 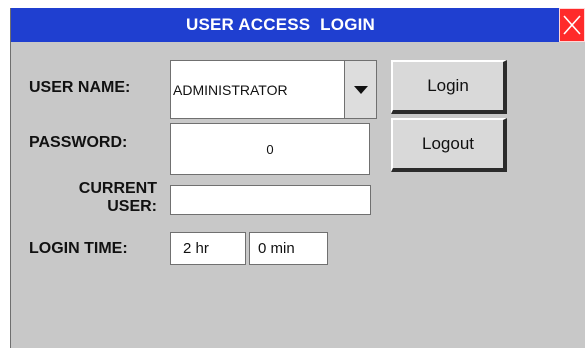 What do you see at coordinates (117, 188) in the screenshot?
I see `current-user-label-line1: CURRENT` at bounding box center [117, 188].